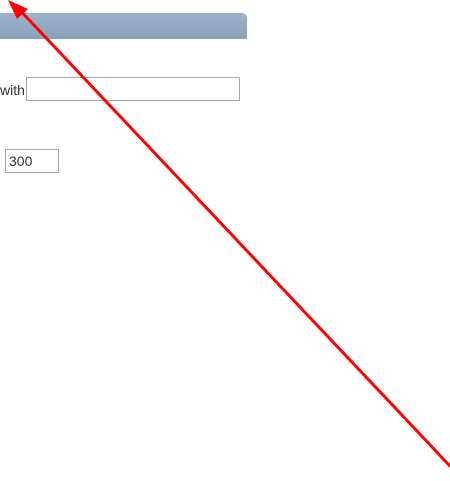  Describe the element at coordinates (123, 26) in the screenshot. I see `section-header-bar` at that location.